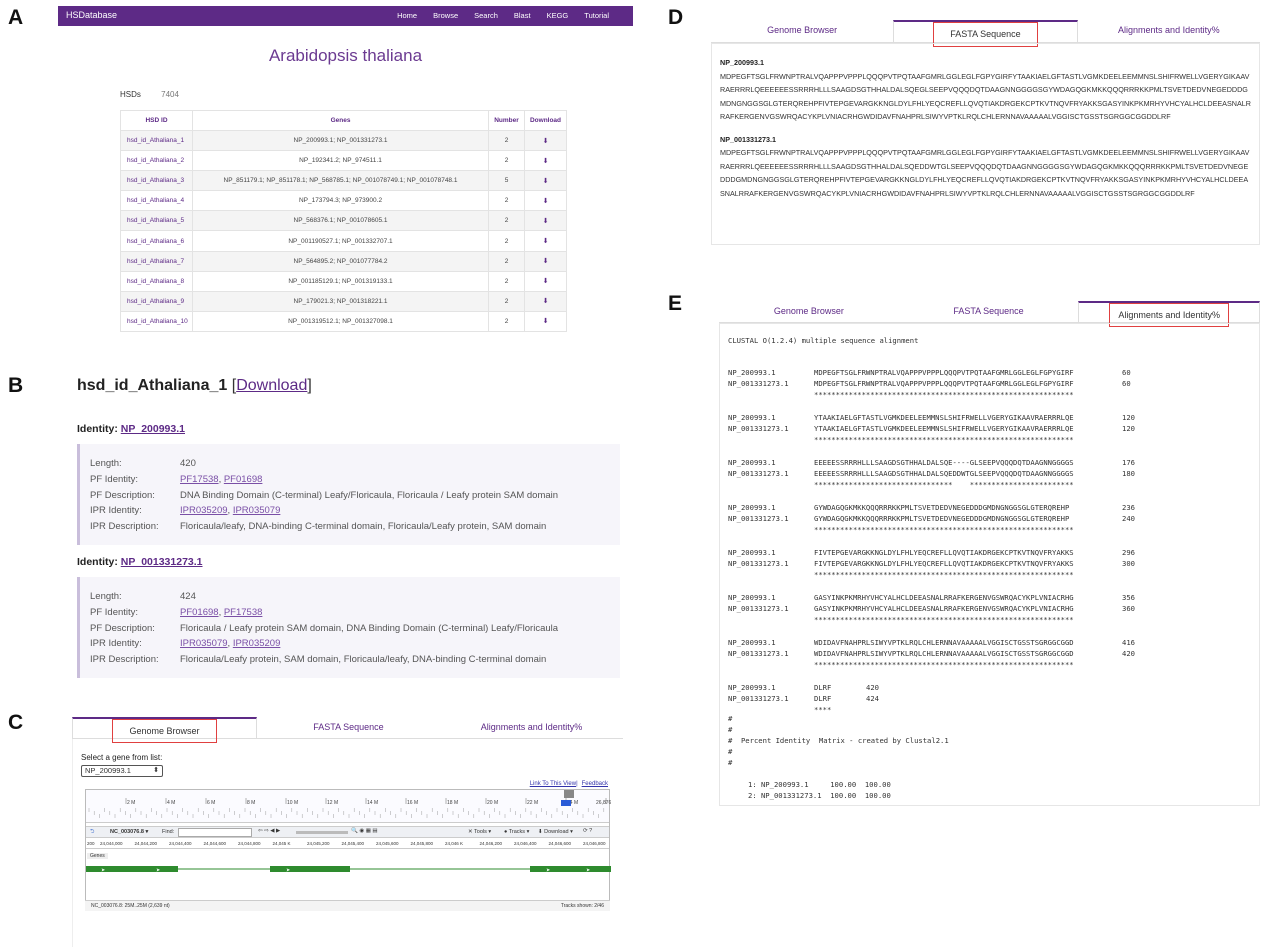 The width and height of the screenshot is (1261, 947). What do you see at coordinates (156, 281) in the screenshot?
I see `hsd-id-link: hsd_id_Athaliana_8` at bounding box center [156, 281].